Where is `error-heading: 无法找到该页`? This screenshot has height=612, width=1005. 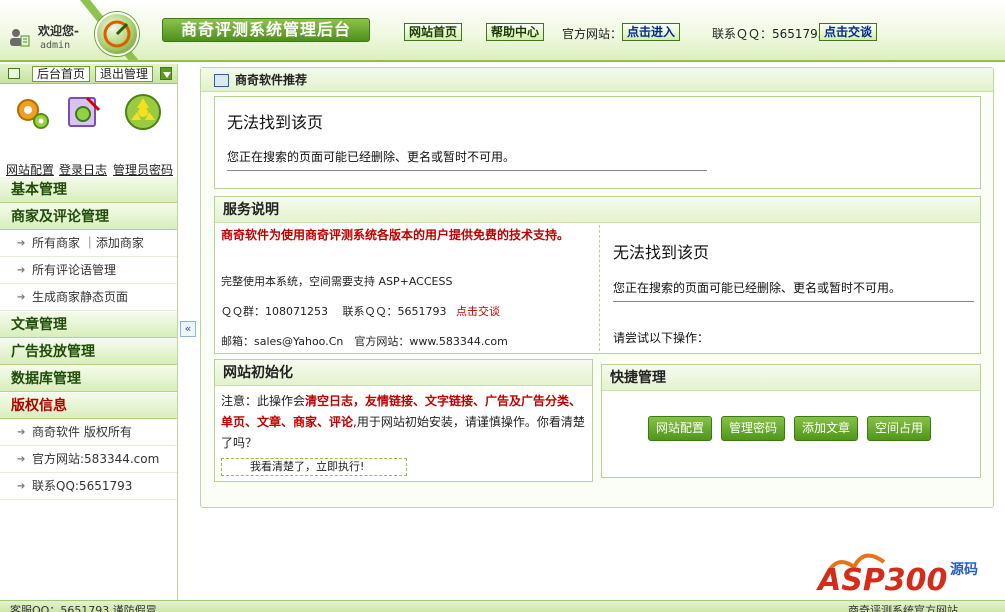
error-heading: 无法找到该页 is located at coordinates (275, 122).